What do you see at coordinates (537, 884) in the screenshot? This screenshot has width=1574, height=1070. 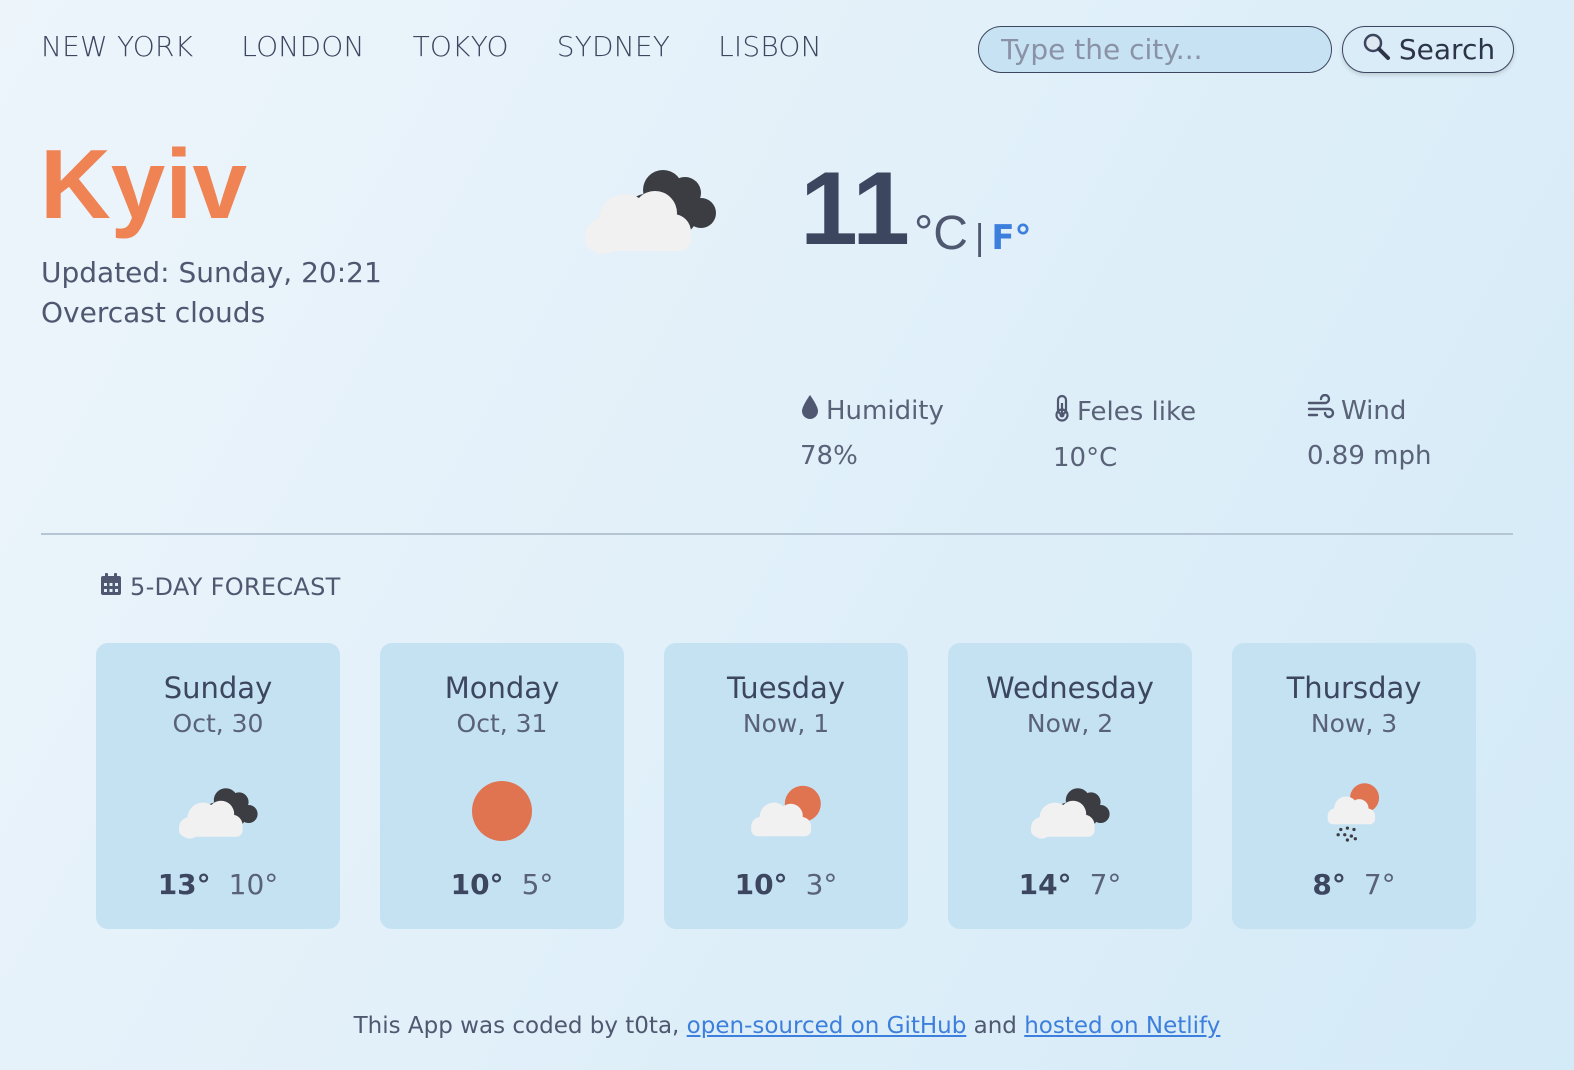 I see `forecast-low: 5°` at bounding box center [537, 884].